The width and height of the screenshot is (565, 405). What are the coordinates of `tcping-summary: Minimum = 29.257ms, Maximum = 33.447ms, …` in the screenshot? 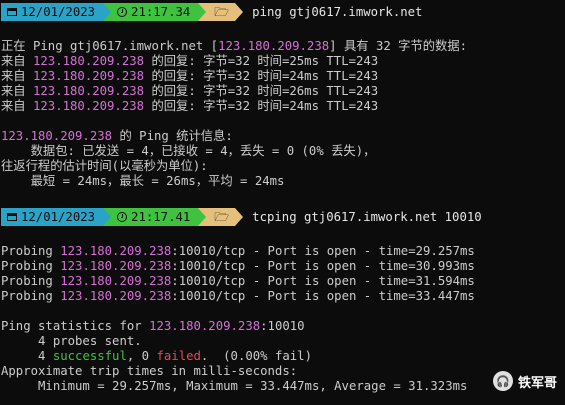 It's located at (234, 386).